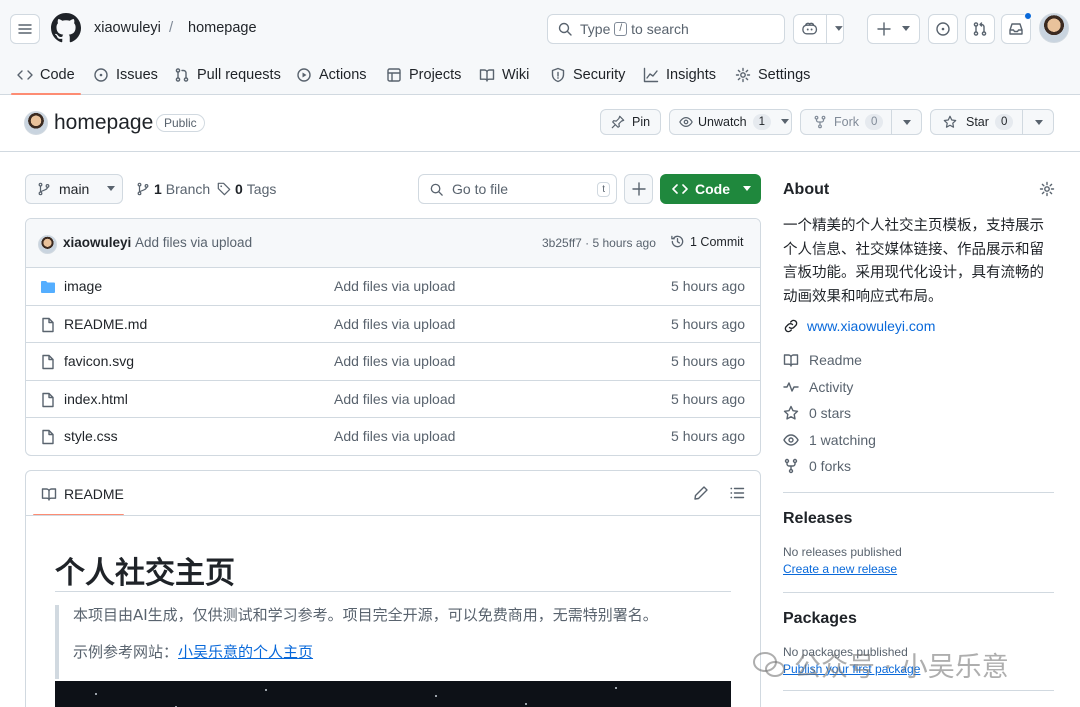 The height and width of the screenshot is (707, 1080). Describe the element at coordinates (125, 75) in the screenshot. I see `tab-issues: Issues` at that location.